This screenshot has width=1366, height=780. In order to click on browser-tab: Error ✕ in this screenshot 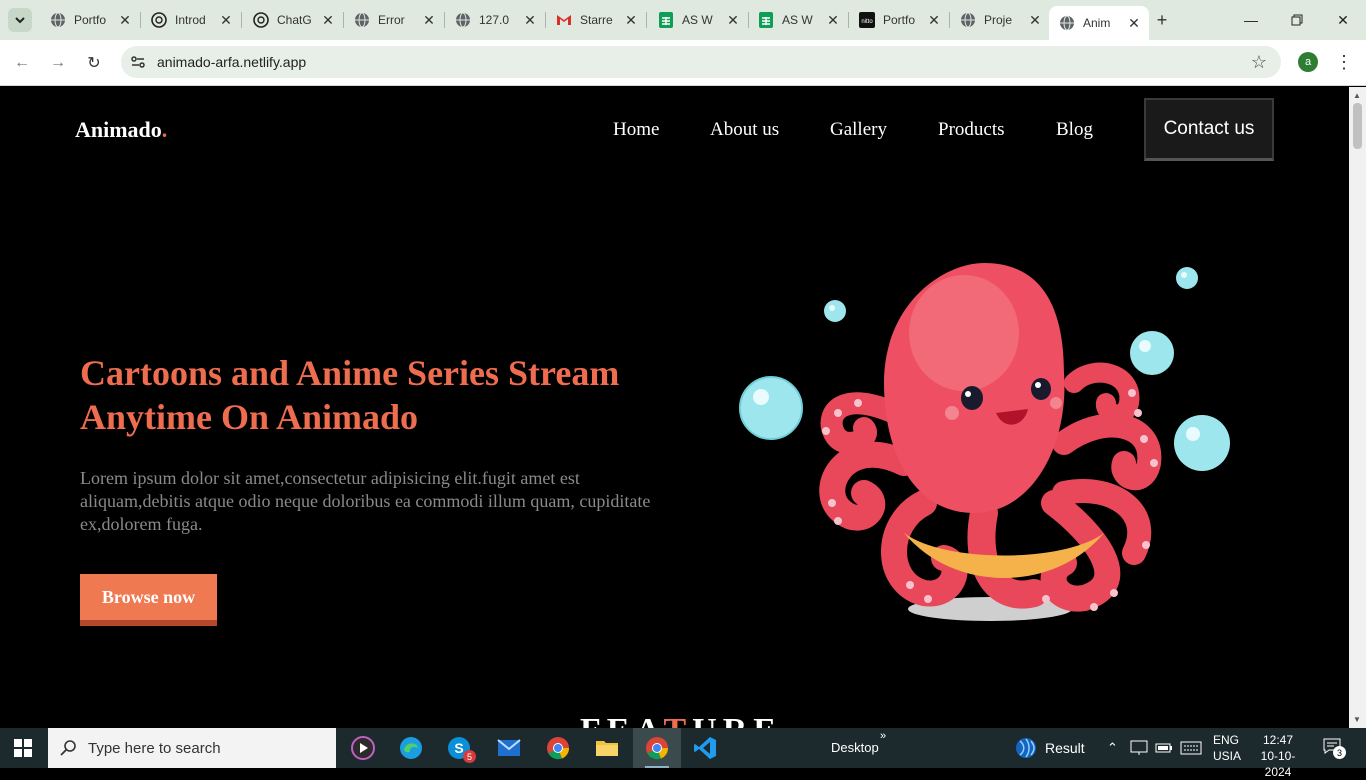, I will do `click(394, 20)`.